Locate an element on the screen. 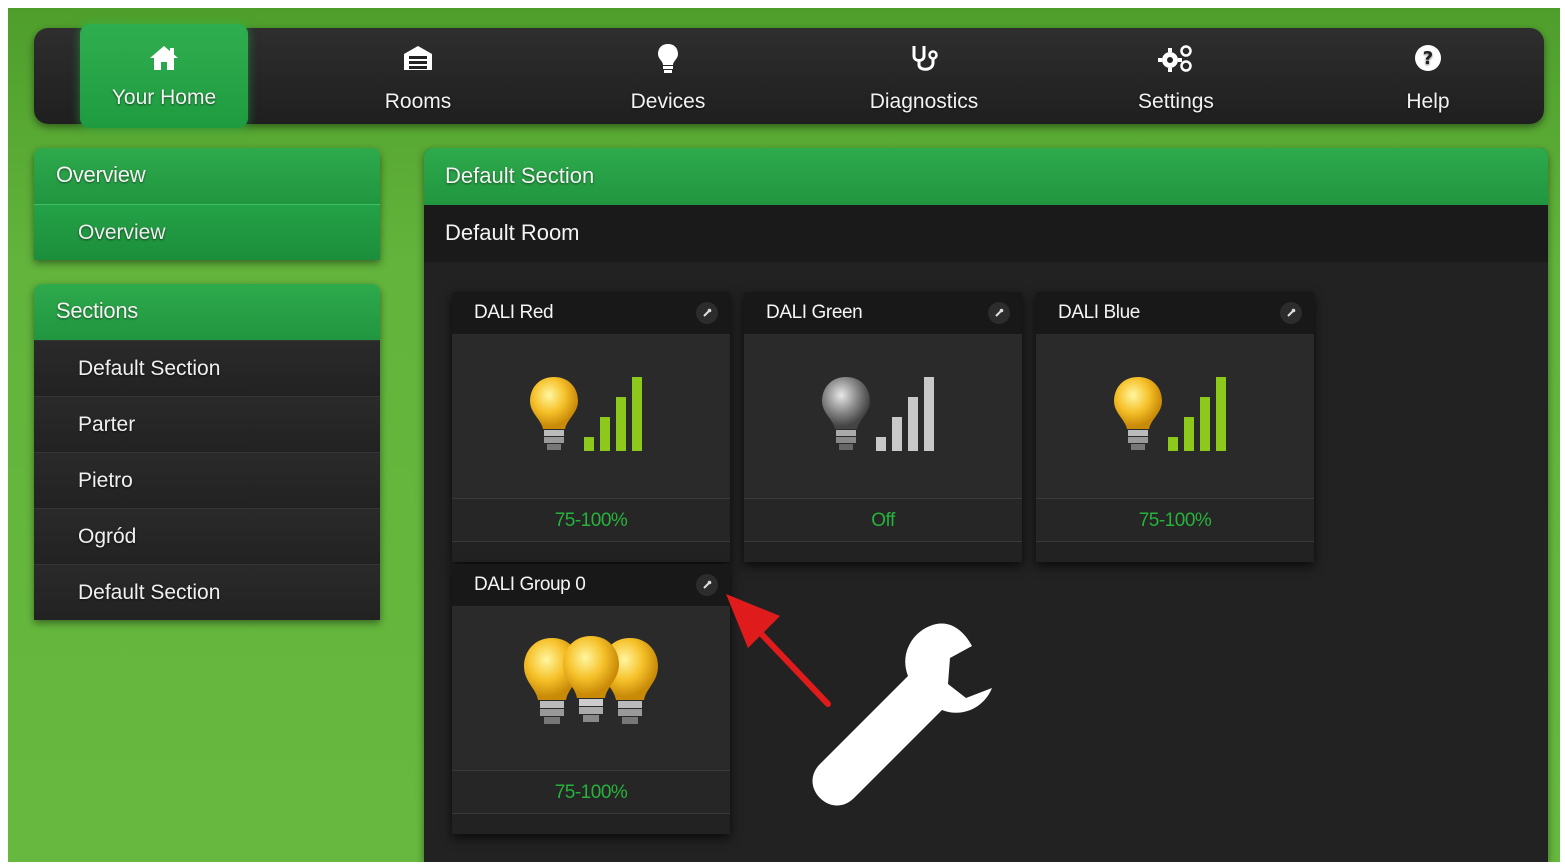 The width and height of the screenshot is (1565, 865). nav-help: ? Help is located at coordinates (1428, 76).